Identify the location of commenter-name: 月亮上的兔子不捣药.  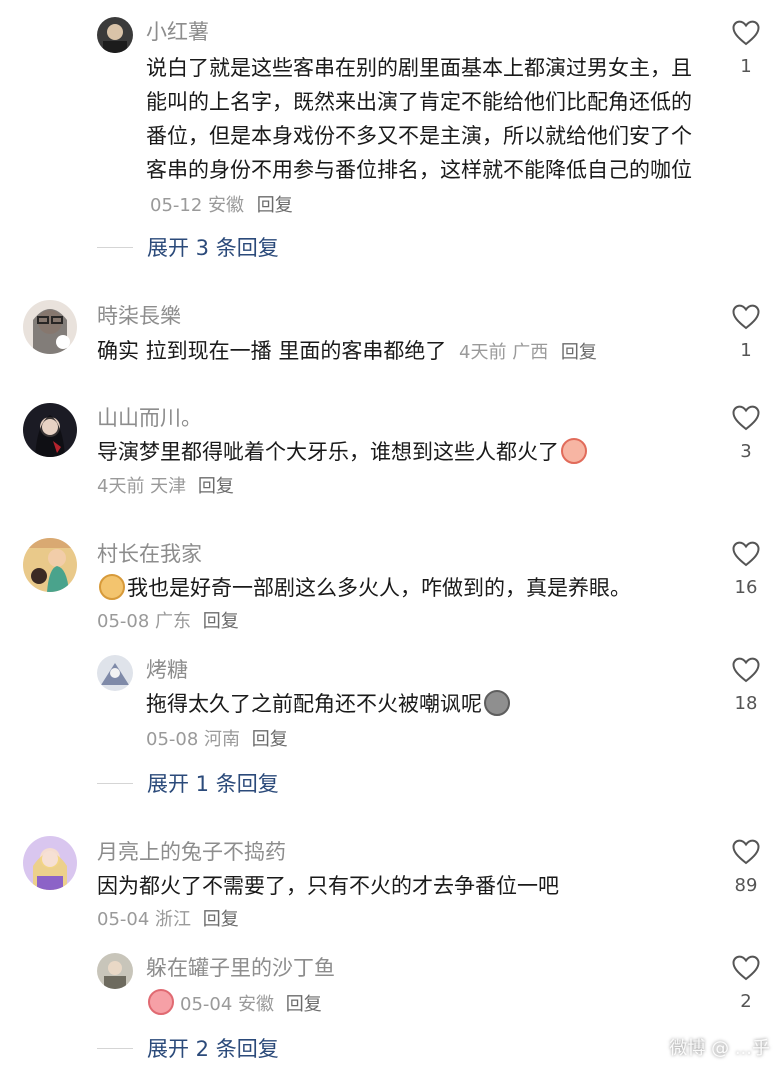
(191, 852).